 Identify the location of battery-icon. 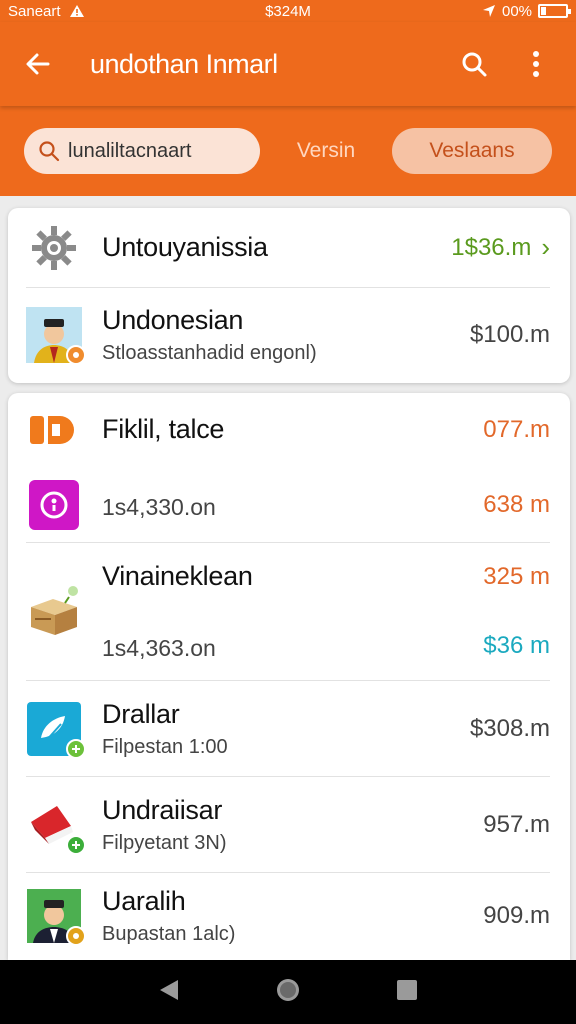
(555, 11).